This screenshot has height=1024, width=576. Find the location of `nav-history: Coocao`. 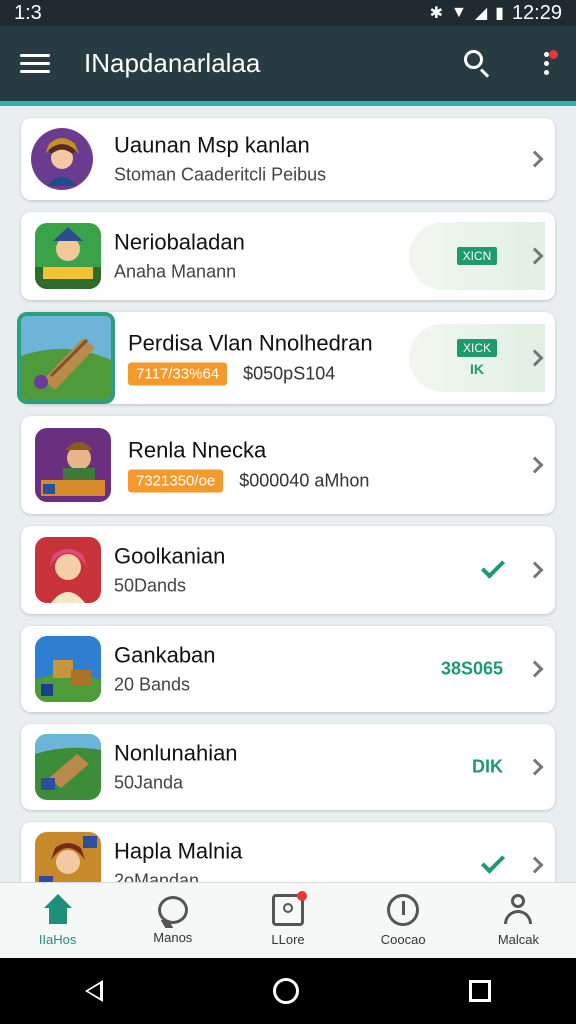

nav-history: Coocao is located at coordinates (403, 920).